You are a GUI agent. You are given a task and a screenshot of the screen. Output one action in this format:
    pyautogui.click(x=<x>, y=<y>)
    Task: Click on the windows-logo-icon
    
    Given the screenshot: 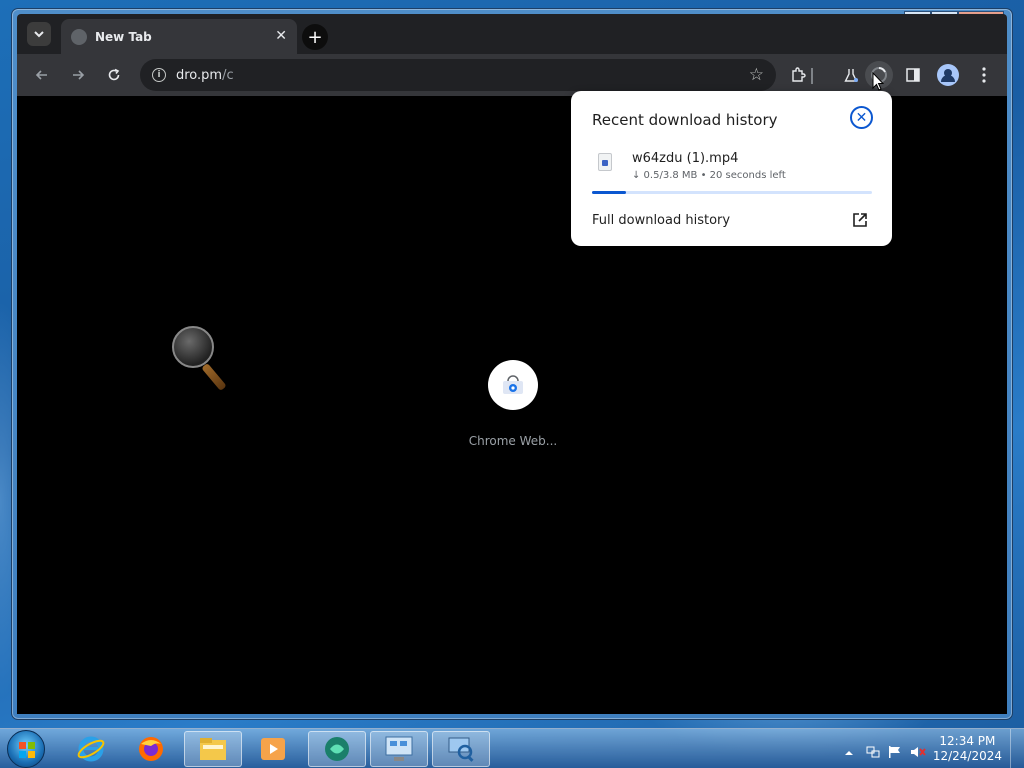 What is the action you would take?
    pyautogui.click(x=27, y=750)
    